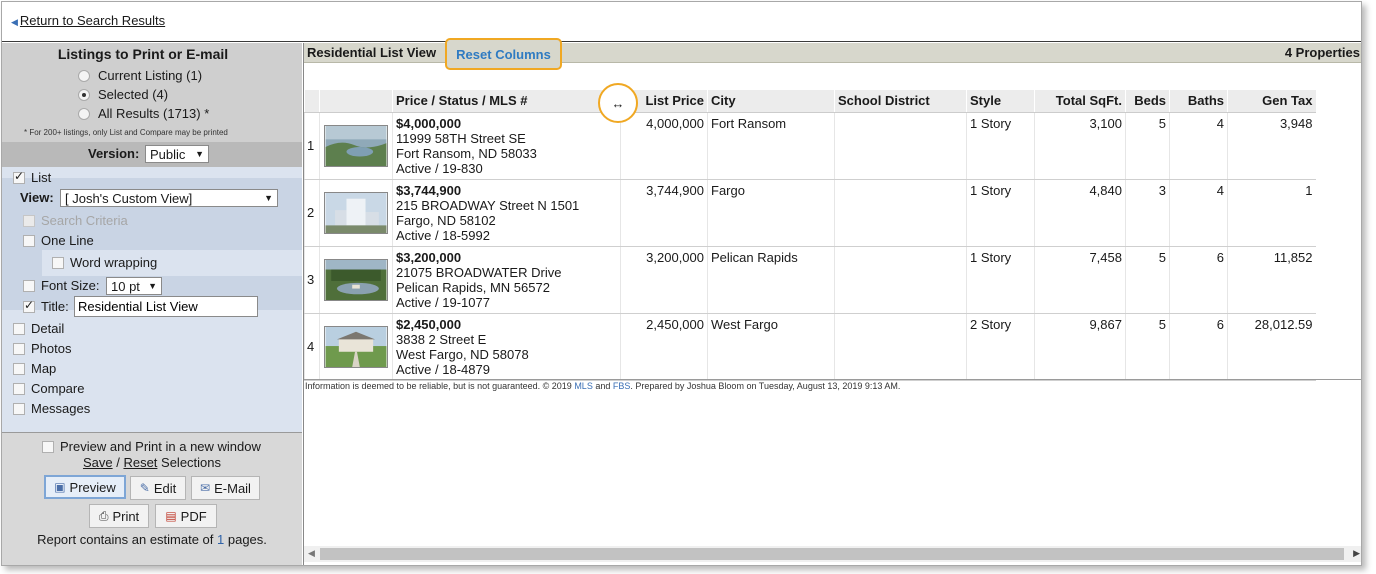 The width and height of the screenshot is (1376, 574). Describe the element at coordinates (134, 286) in the screenshot. I see `font-size-select: 10 pt ▼` at that location.